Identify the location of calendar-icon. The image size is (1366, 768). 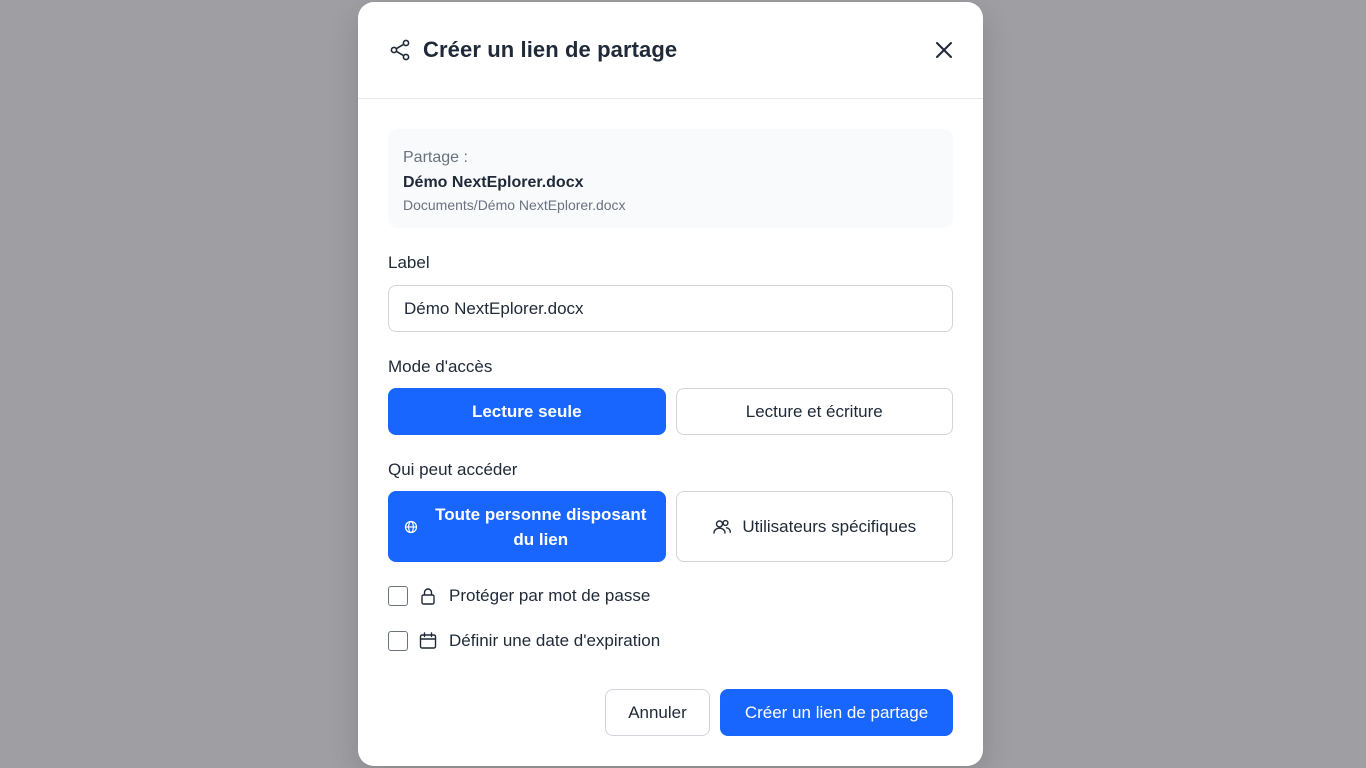
(428, 641).